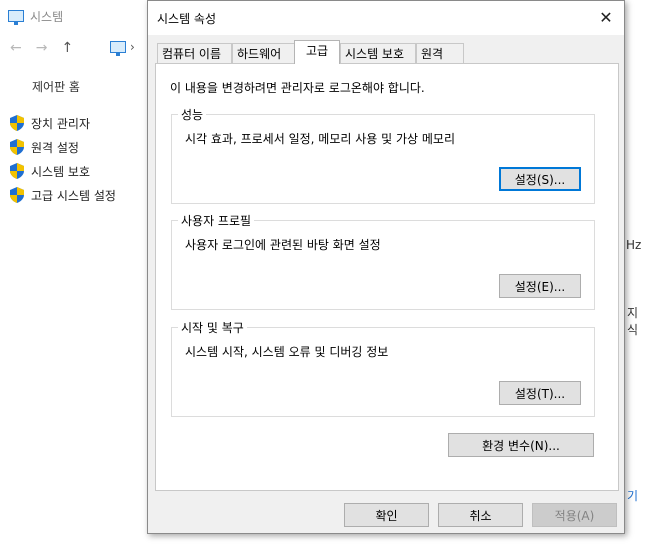  What do you see at coordinates (55, 147) in the screenshot?
I see `side-link-label: 원격 설정` at bounding box center [55, 147].